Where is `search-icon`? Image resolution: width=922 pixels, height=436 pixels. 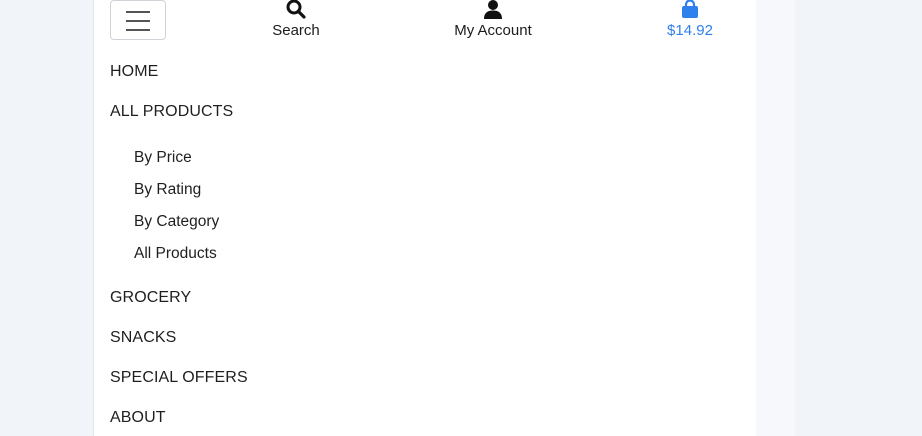
search-icon is located at coordinates (296, 9).